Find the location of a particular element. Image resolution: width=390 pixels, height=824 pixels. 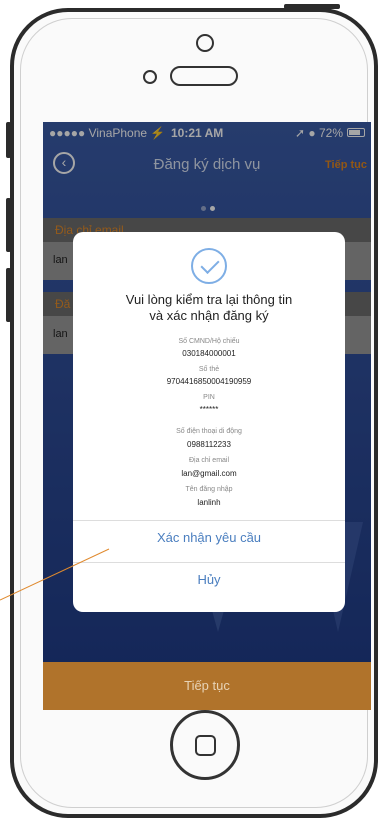

pin-label: PIN is located at coordinates (209, 397).